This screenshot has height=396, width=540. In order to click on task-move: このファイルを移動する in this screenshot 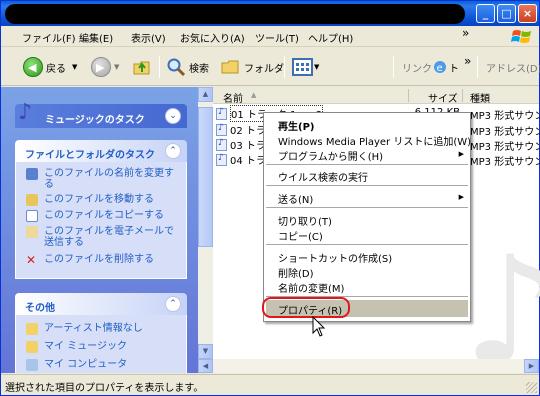, I will do `click(101, 200)`.